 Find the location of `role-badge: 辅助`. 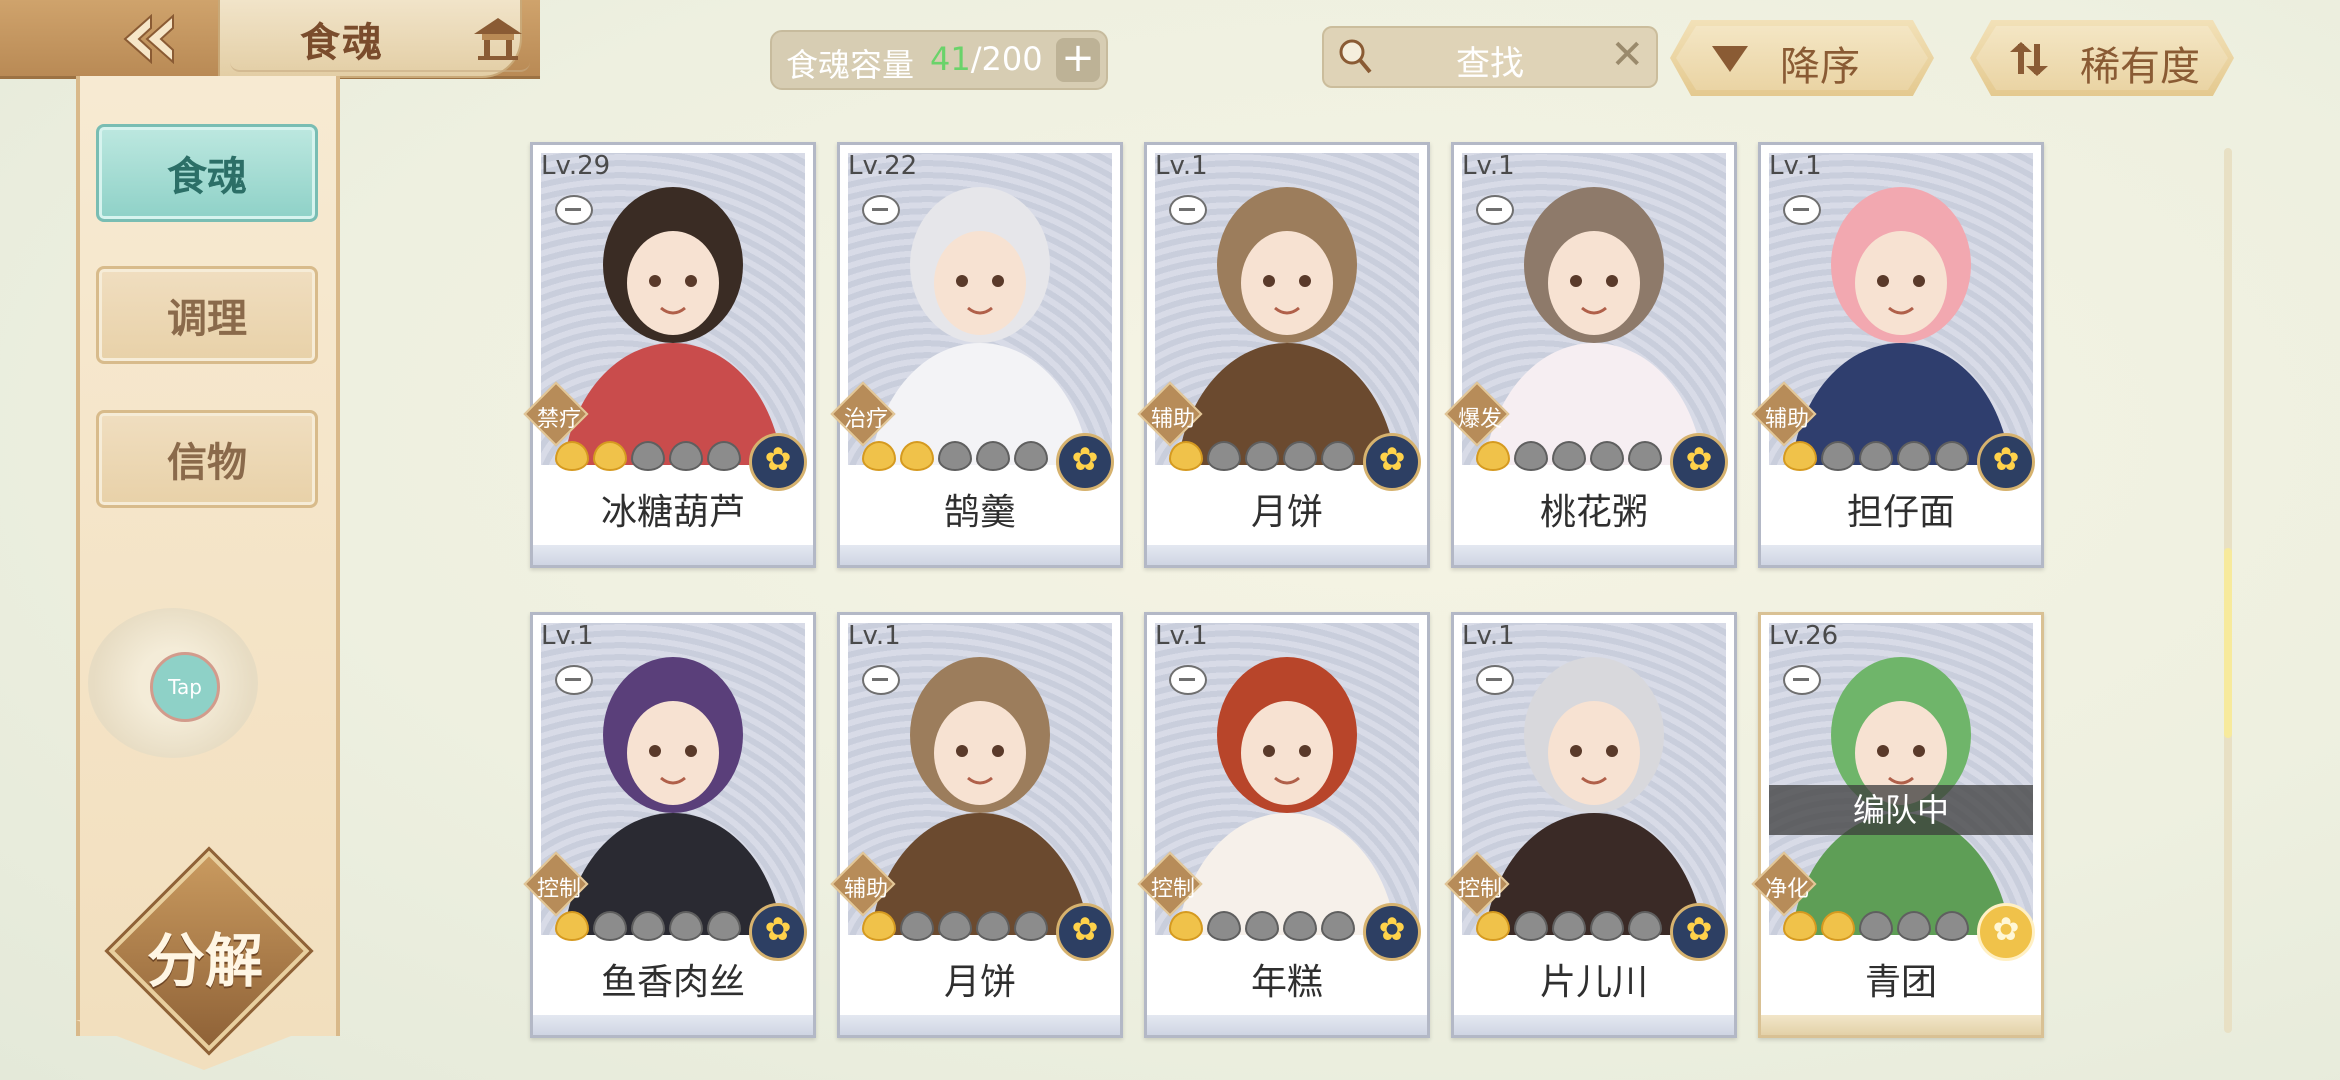

role-badge: 辅助 is located at coordinates (1784, 414).